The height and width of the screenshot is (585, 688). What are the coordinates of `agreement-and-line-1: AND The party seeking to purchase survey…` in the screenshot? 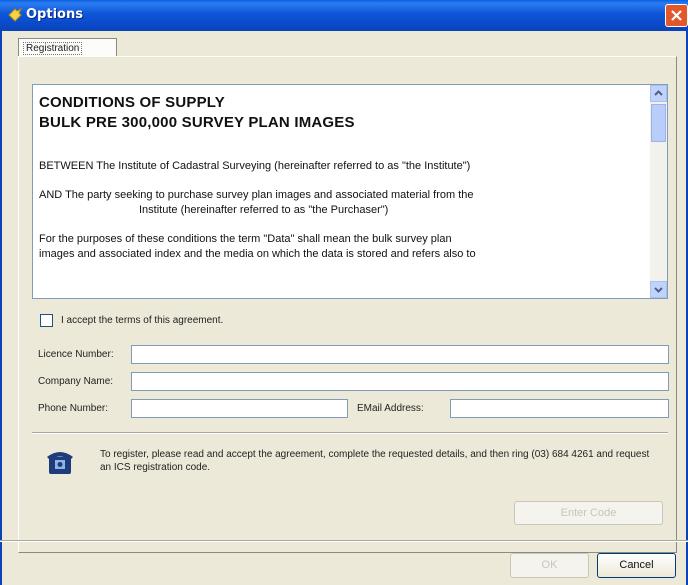 It's located at (256, 195).